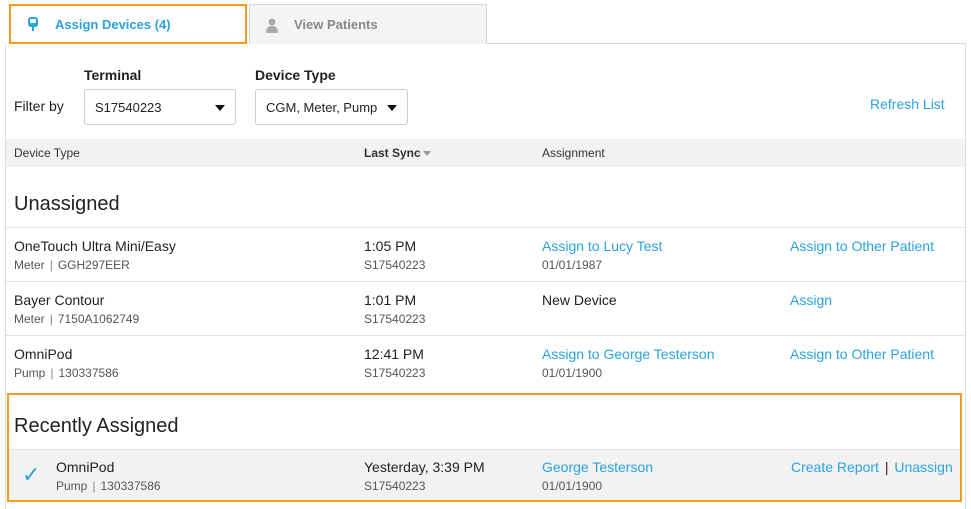  I want to click on device-meta: Meter | GGH297EER, so click(72, 265).